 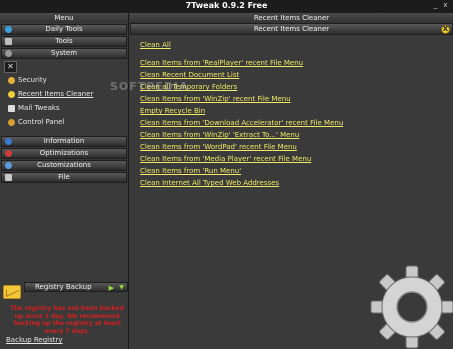 What do you see at coordinates (209, 183) in the screenshot?
I see `clean-typed-addresses-link: Clean Internet All Typed Web Addresses` at bounding box center [209, 183].